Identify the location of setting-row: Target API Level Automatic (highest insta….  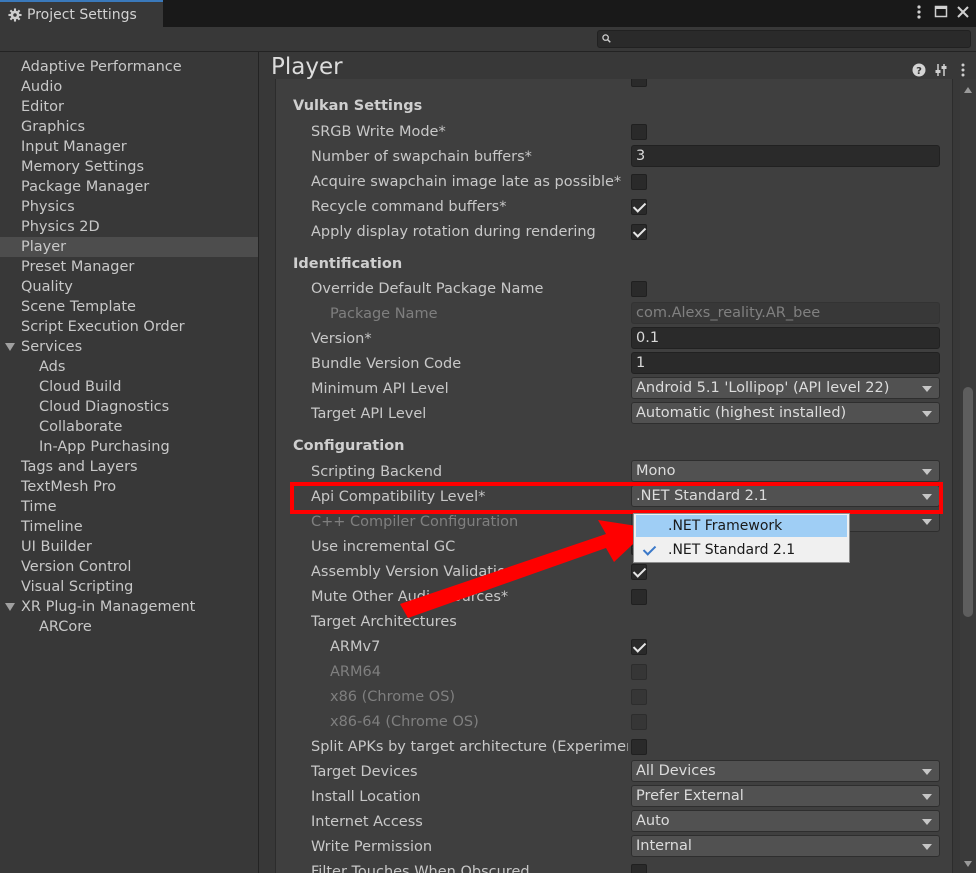
(614, 414).